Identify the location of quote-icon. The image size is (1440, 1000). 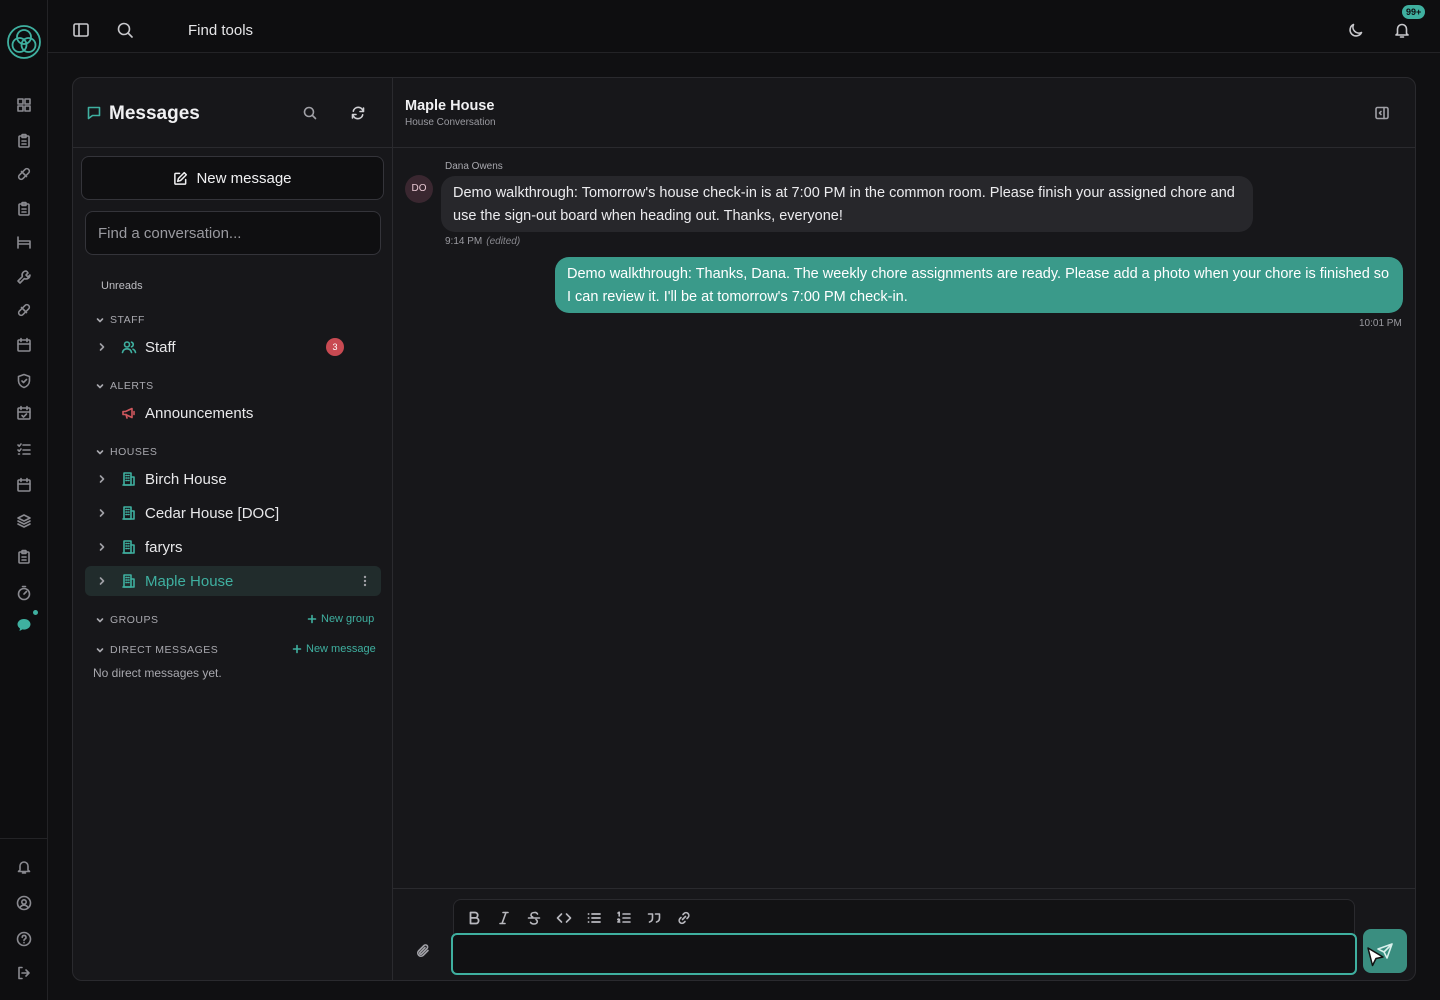
(654, 918).